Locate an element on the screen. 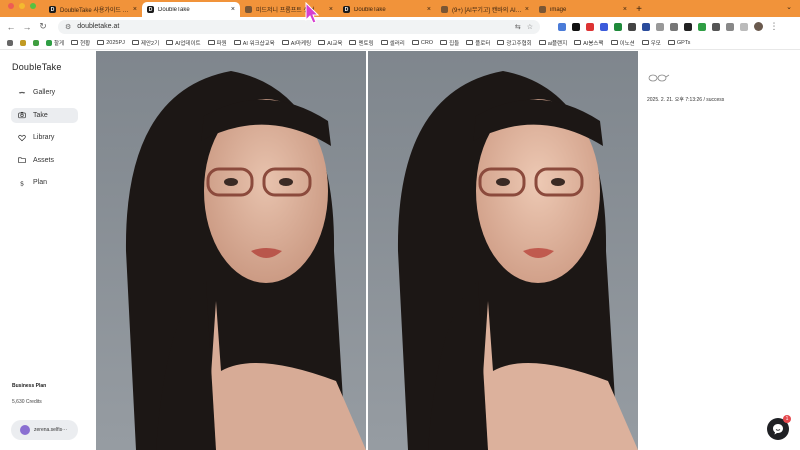 Image resolution: width=800 pixels, height=450 pixels. bookmark-icon is located at coordinates (36, 42).